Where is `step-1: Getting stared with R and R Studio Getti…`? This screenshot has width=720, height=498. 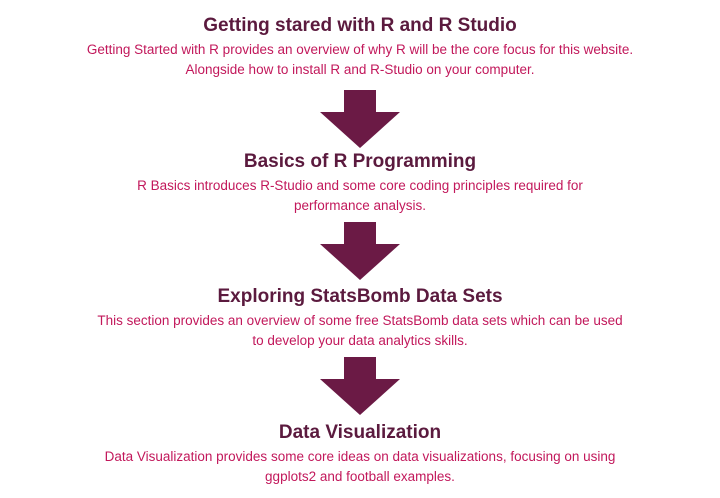 step-1: Getting stared with R and R Studio Getti… is located at coordinates (360, 47).